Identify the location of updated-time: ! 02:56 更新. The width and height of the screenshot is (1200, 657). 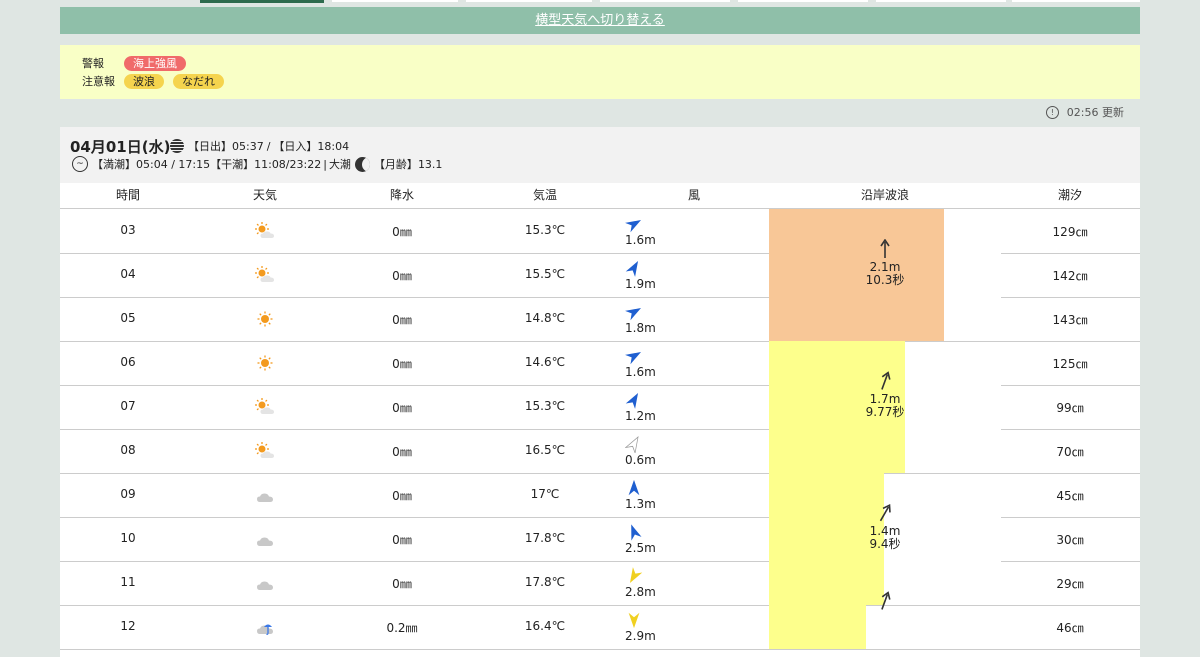
(1084, 112).